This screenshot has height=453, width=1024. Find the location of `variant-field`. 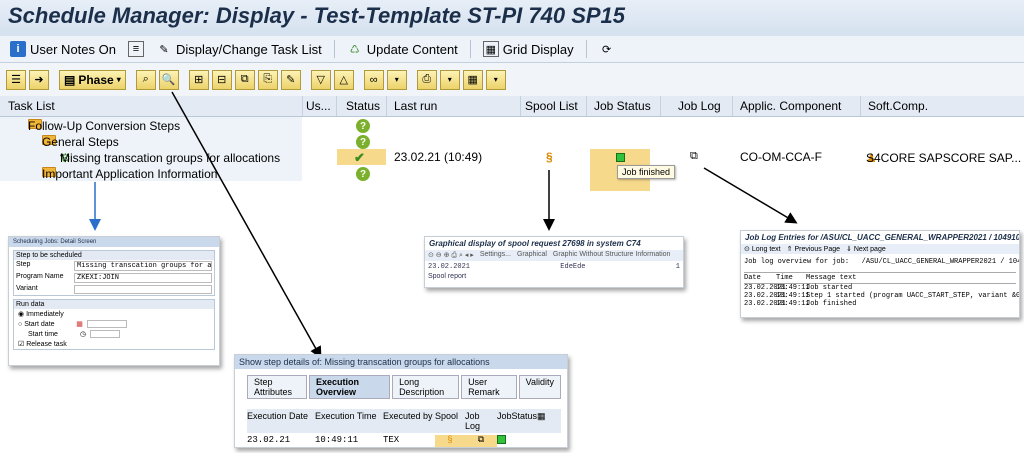

variant-field is located at coordinates (143, 289).